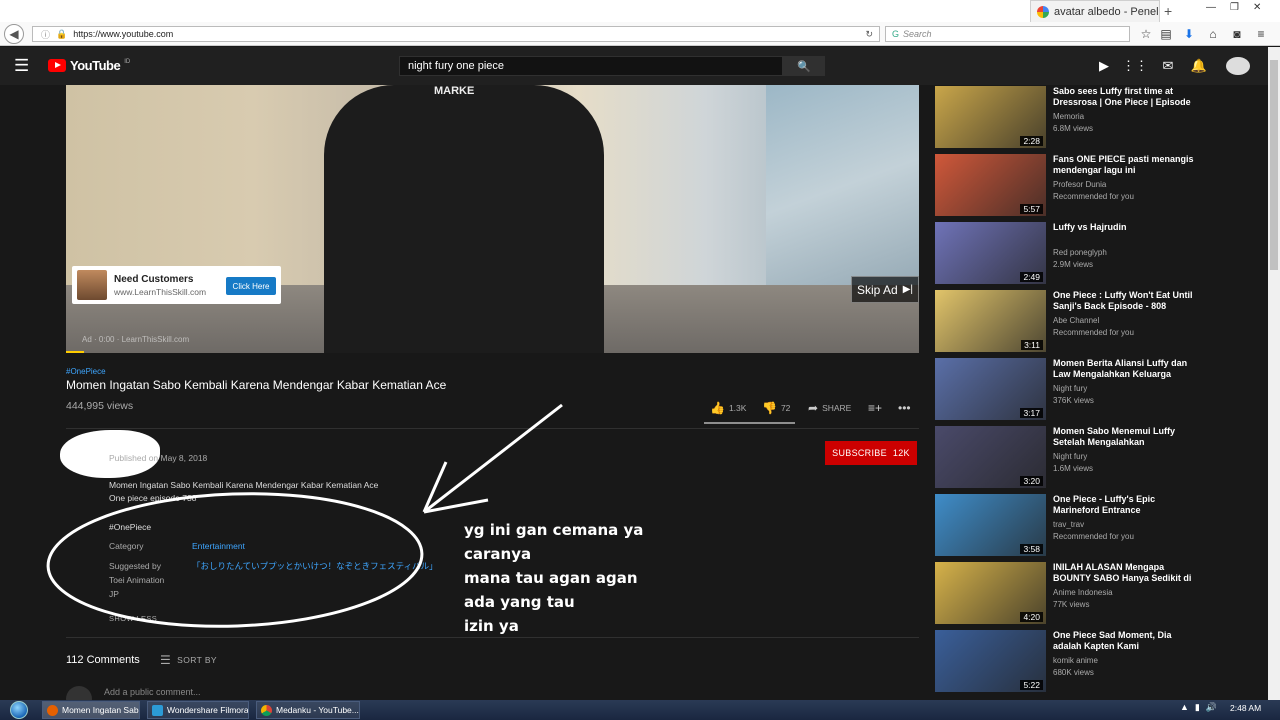 This screenshot has width=1280, height=720. I want to click on library-icon: ▤, so click(1166, 34).